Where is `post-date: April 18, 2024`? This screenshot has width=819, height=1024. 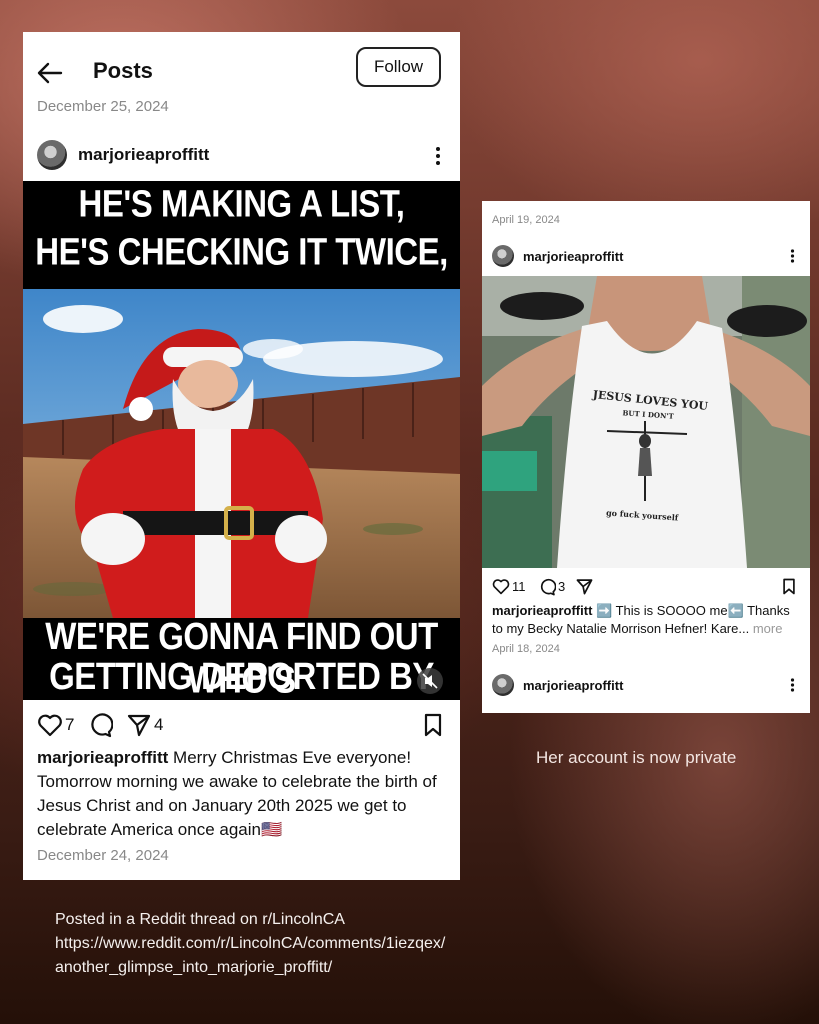
post-date: April 18, 2024 is located at coordinates (526, 649).